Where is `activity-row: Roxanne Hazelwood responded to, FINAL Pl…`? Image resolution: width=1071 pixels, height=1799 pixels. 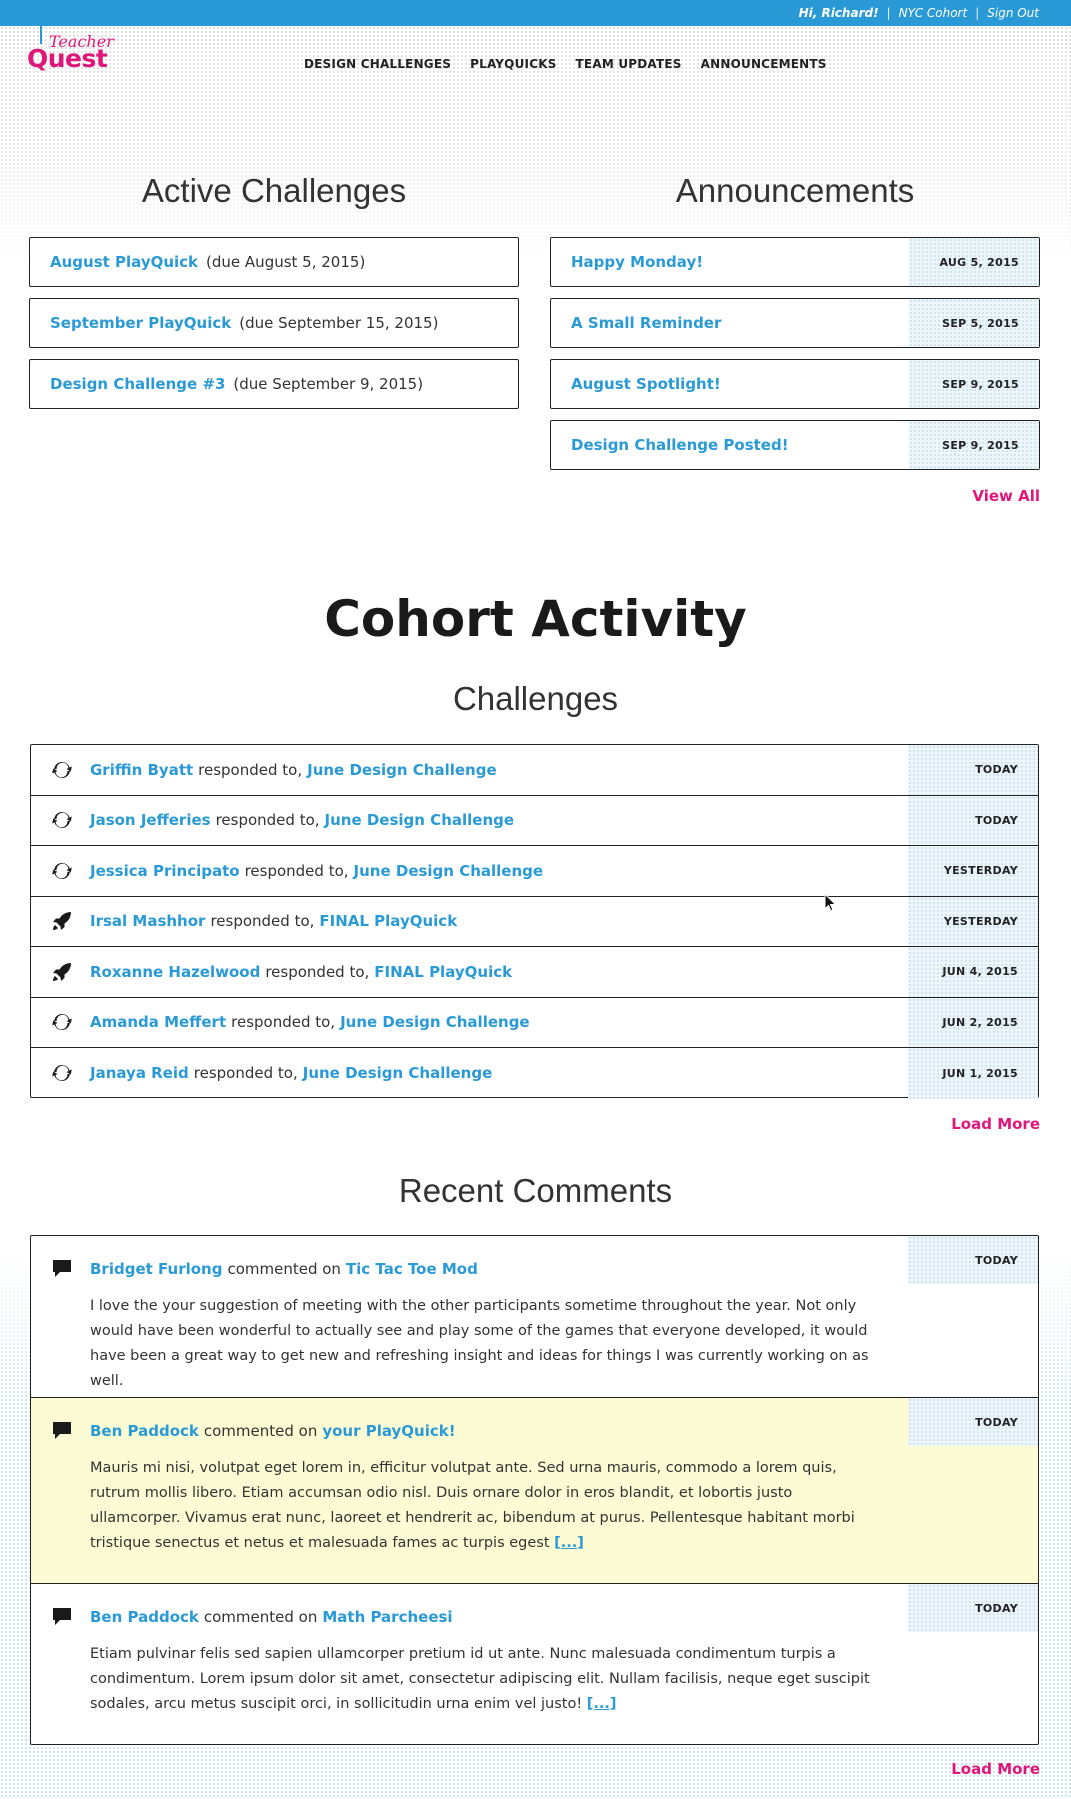 activity-row: Roxanne Hazelwood responded to, FINAL Pl… is located at coordinates (534, 972).